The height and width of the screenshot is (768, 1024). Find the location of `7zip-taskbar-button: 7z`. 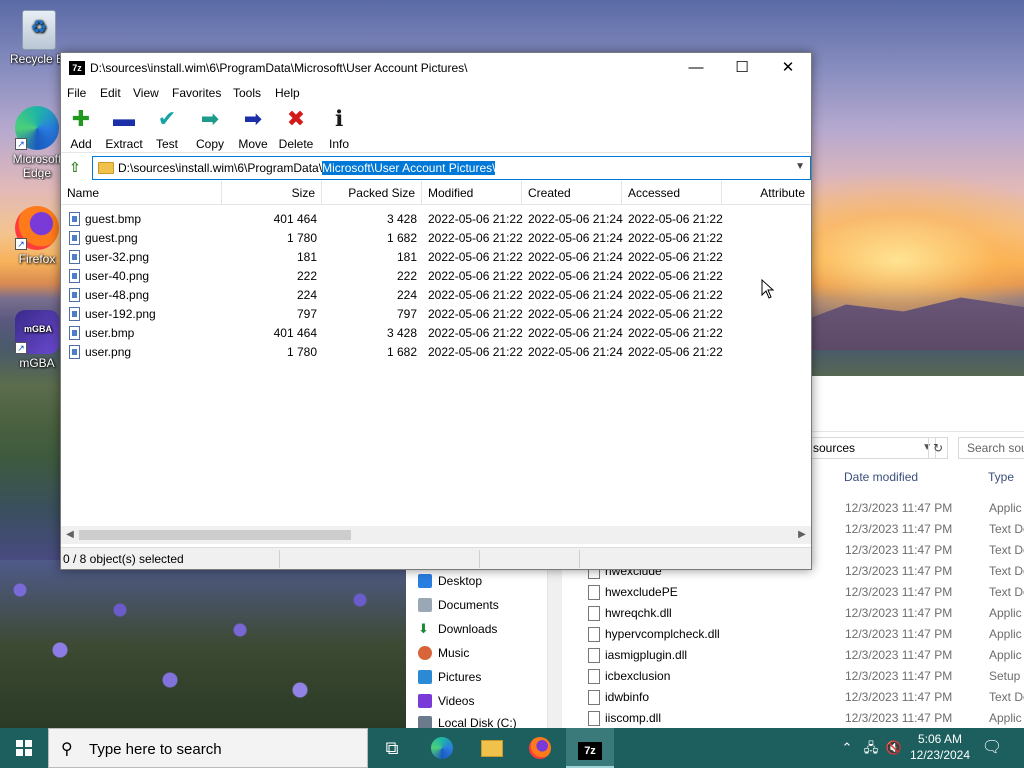

7zip-taskbar-button: 7z is located at coordinates (590, 748).